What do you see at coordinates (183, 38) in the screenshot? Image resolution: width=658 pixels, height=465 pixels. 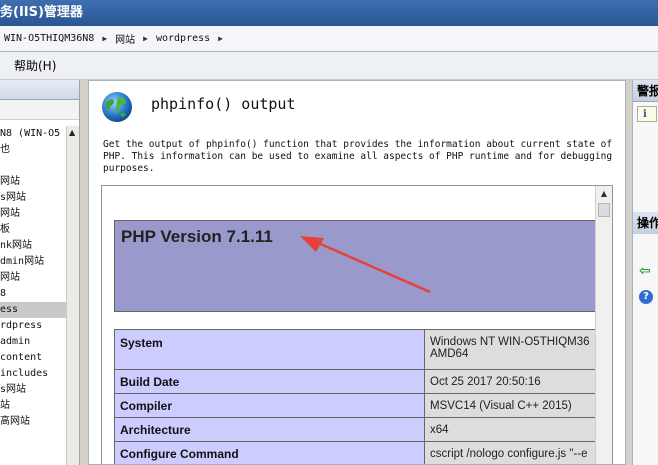 I see `breadcrumb-site: wordpress` at bounding box center [183, 38].